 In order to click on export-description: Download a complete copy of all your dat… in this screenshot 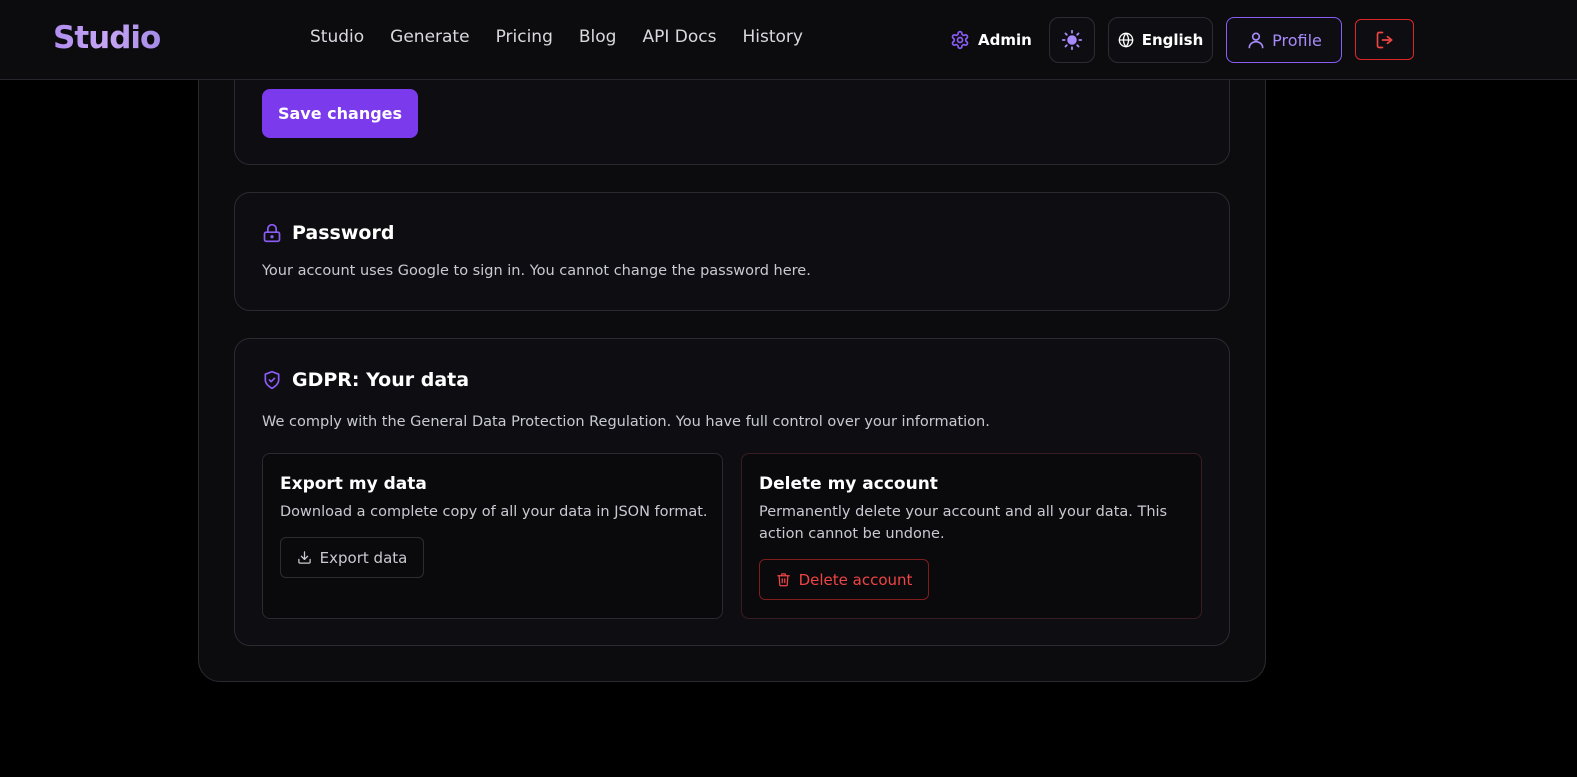, I will do `click(494, 512)`.